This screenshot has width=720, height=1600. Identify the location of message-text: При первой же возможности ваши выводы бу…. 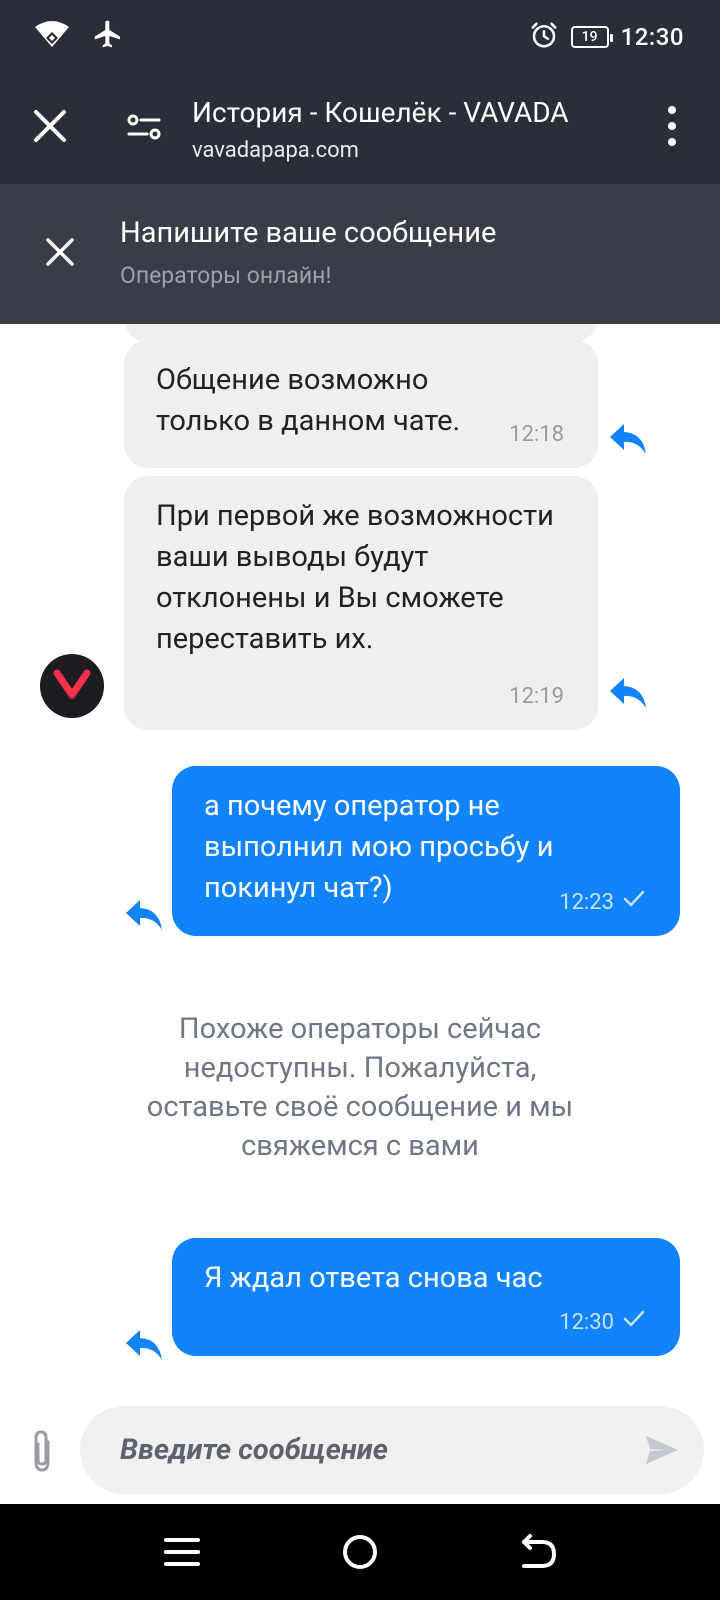
(355, 577).